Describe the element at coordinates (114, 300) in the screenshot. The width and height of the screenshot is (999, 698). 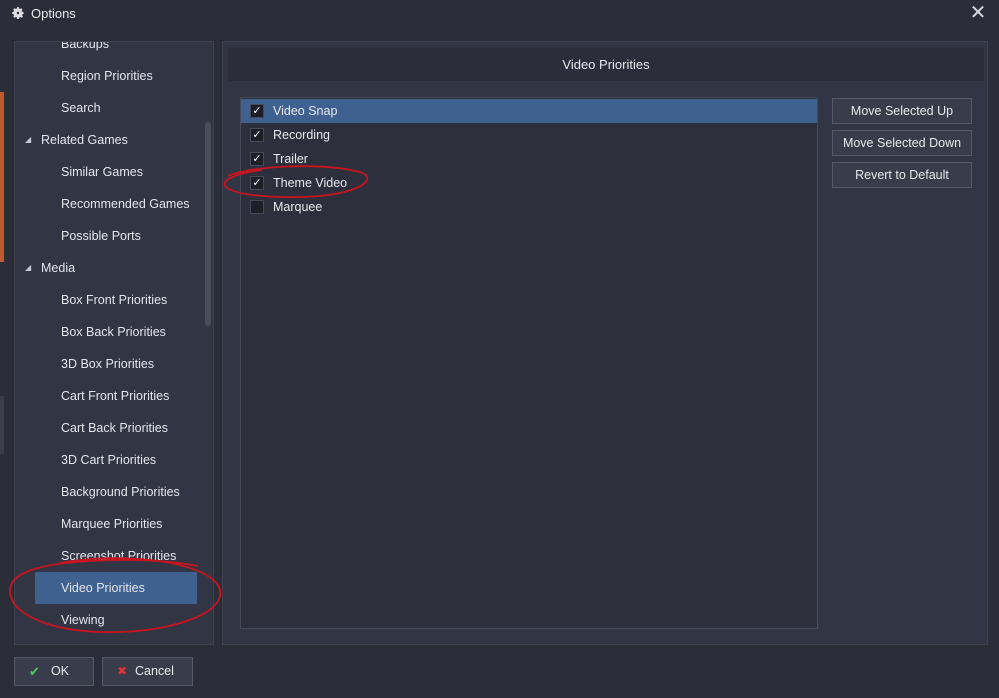
I see `sidebar-item-label: Box Front Priorities` at that location.